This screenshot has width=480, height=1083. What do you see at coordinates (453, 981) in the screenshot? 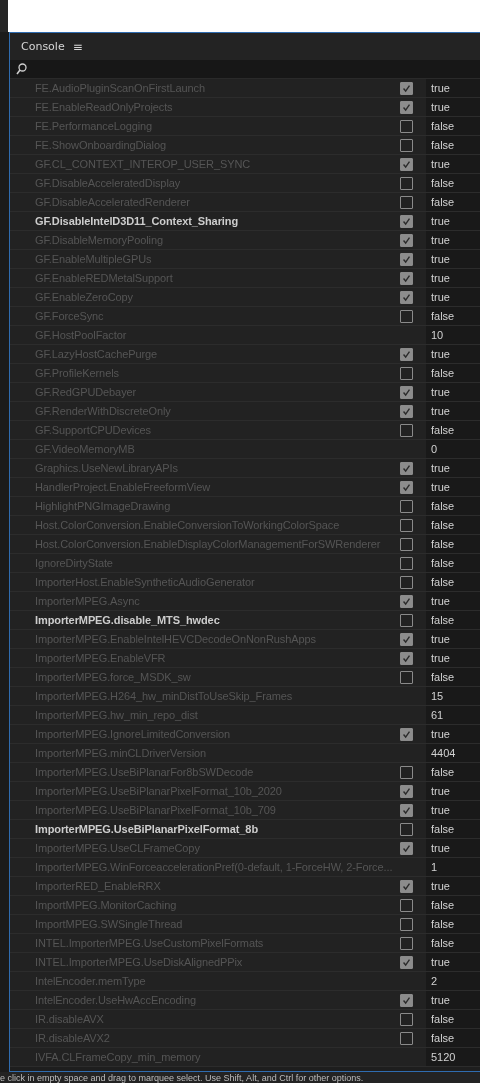
I see `value-field: 2` at bounding box center [453, 981].